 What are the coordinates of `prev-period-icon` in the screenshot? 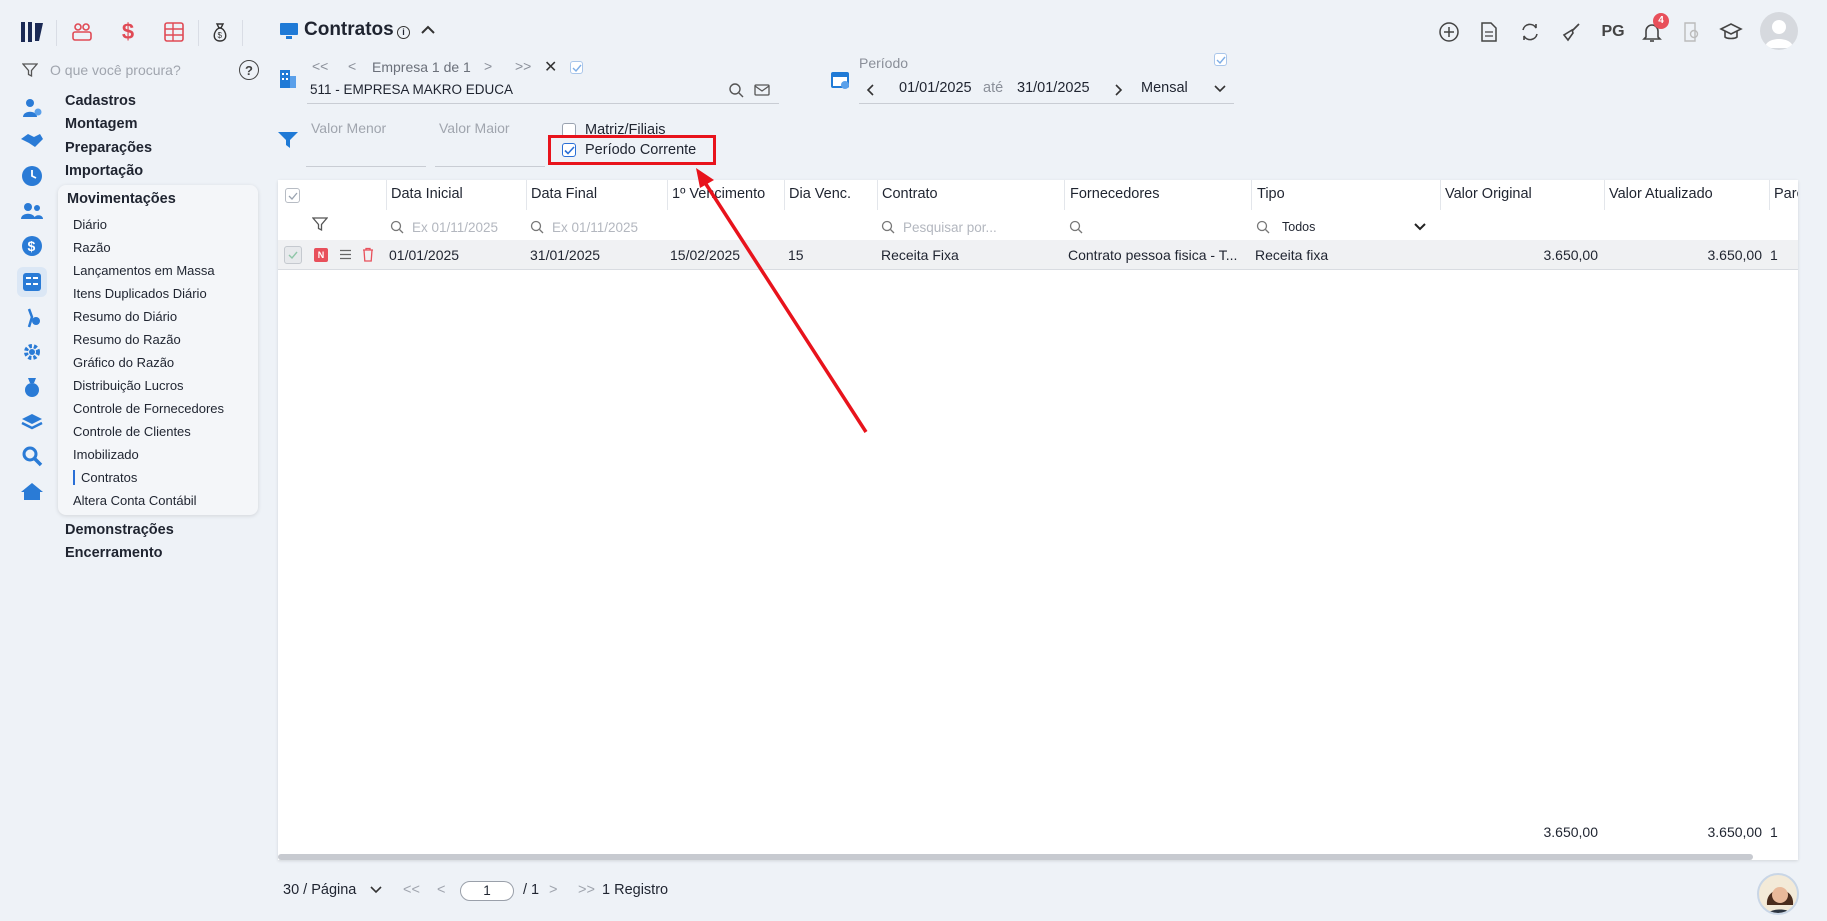 It's located at (870, 90).